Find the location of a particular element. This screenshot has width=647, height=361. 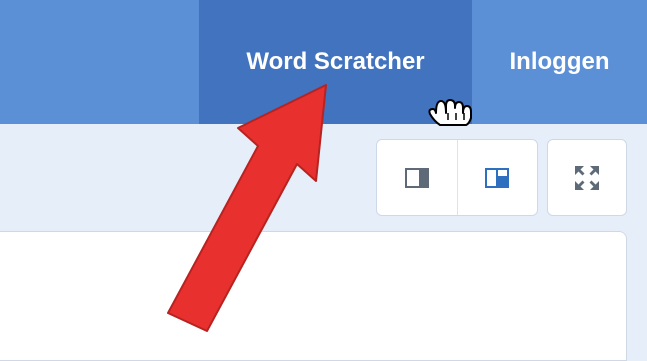

nav-login: Inloggen is located at coordinates (559, 62).